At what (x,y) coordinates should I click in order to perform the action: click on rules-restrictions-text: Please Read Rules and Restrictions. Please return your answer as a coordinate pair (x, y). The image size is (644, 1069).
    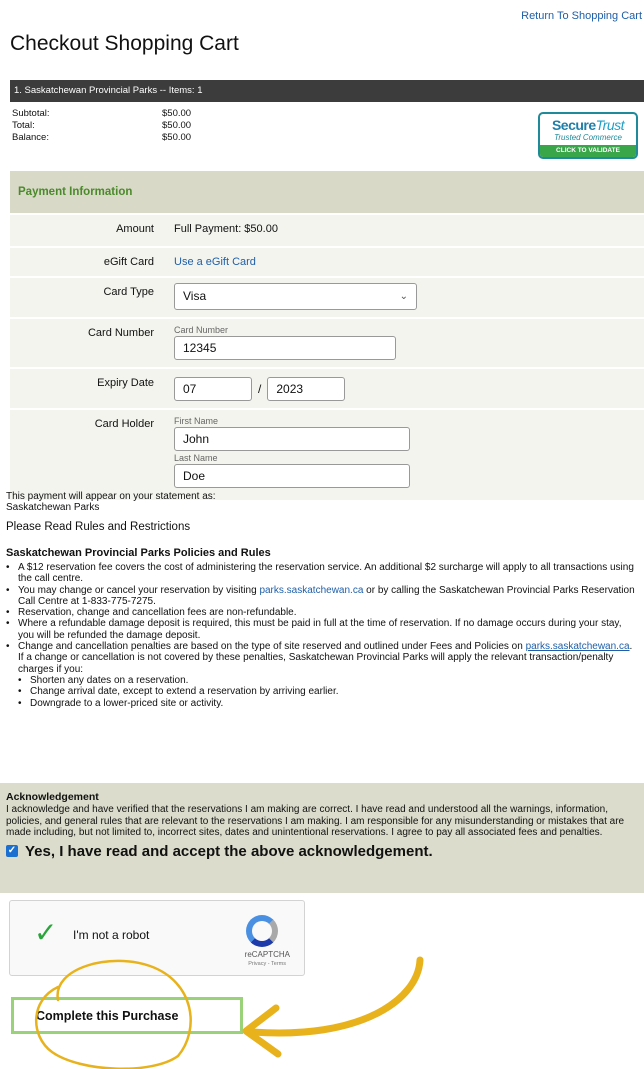
    Looking at the image, I should click on (98, 527).